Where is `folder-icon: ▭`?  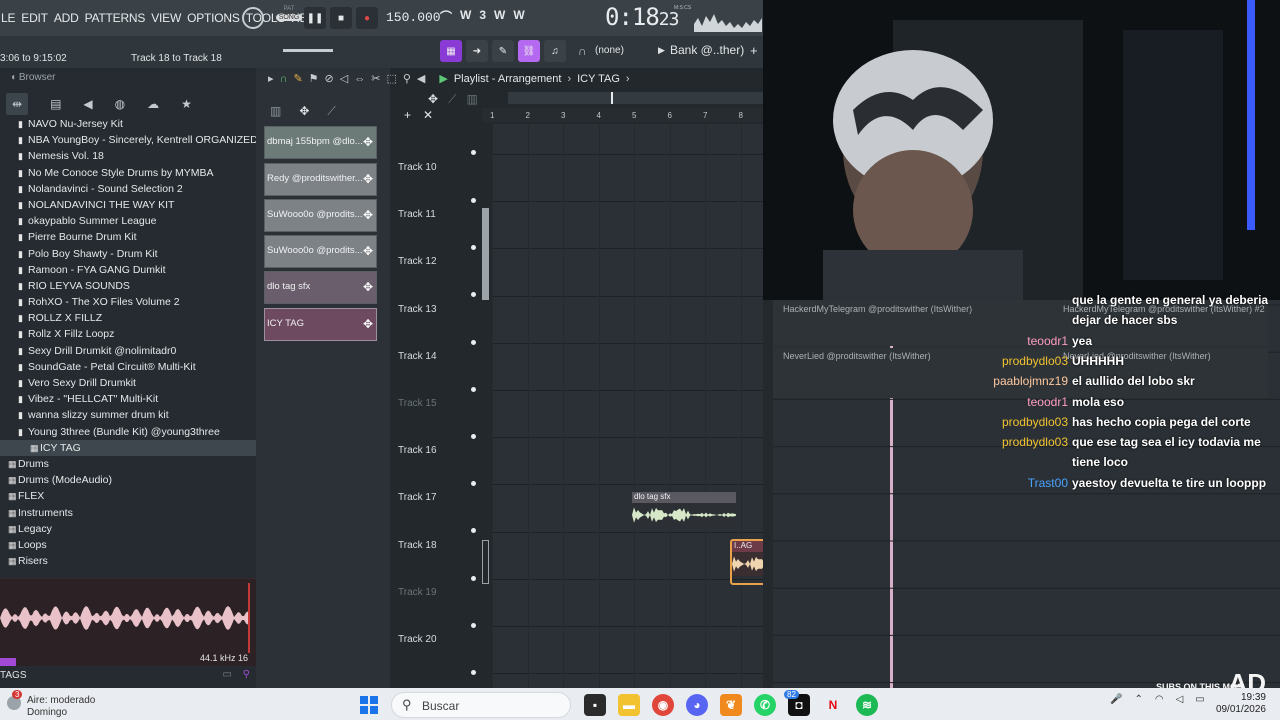 folder-icon: ▭ is located at coordinates (227, 674).